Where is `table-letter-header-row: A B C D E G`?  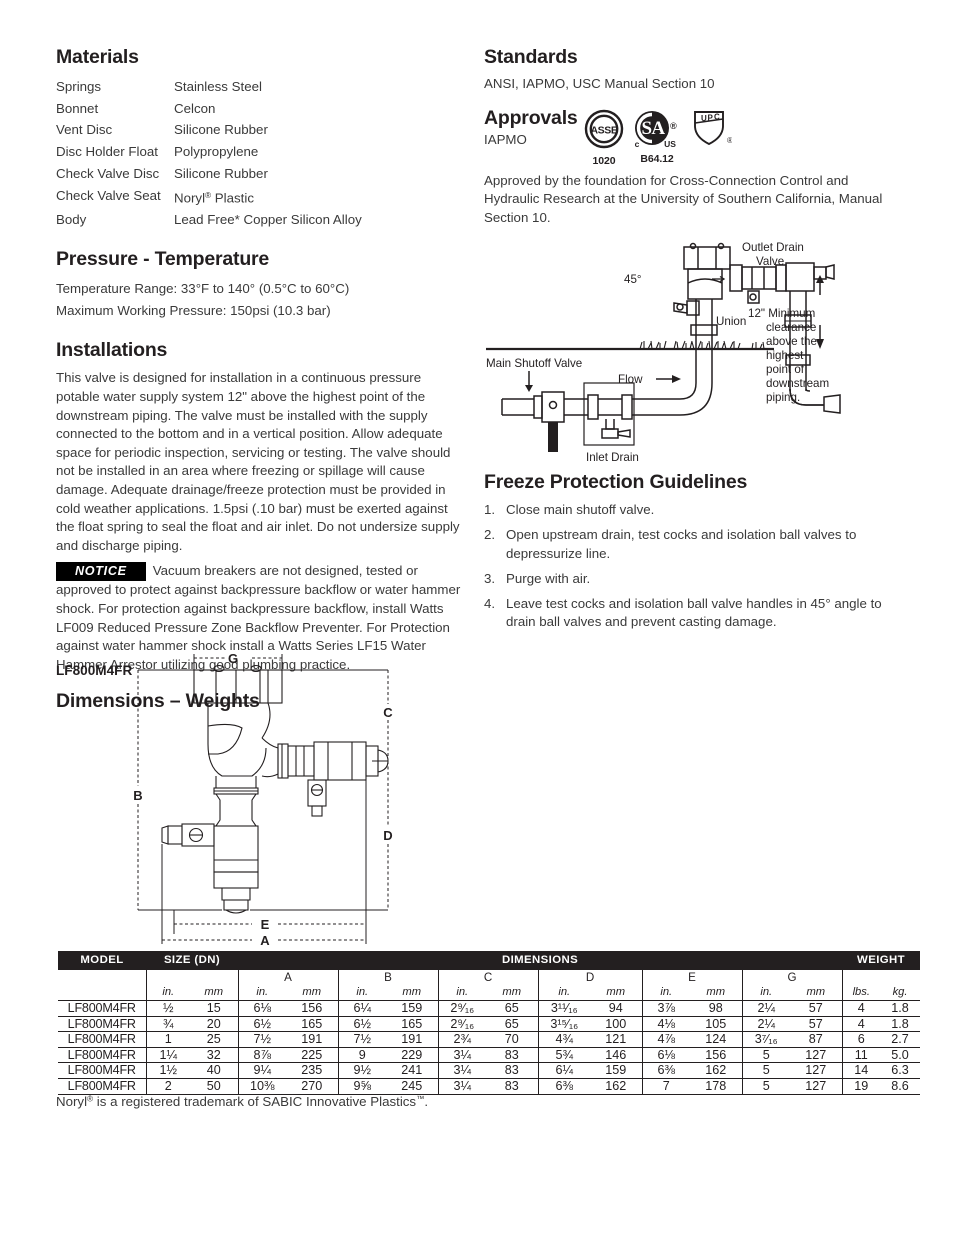 table-letter-header-row: A B C D E G is located at coordinates (489, 977).